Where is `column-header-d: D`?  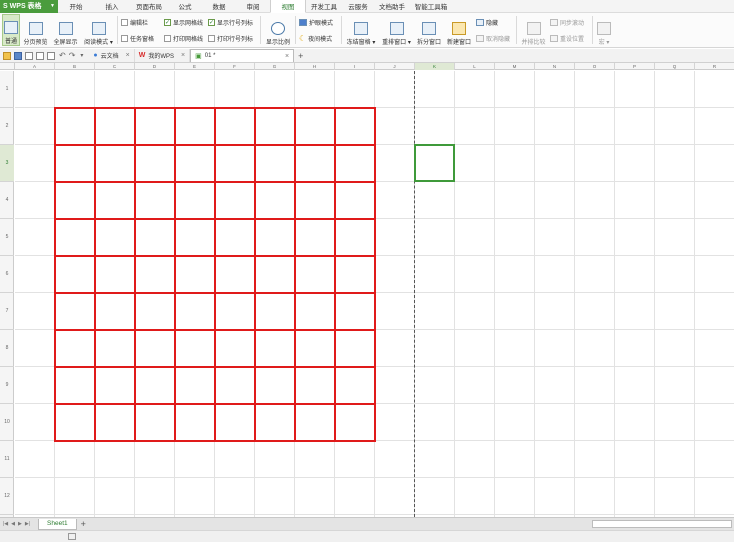
column-header-d: D is located at coordinates (155, 66).